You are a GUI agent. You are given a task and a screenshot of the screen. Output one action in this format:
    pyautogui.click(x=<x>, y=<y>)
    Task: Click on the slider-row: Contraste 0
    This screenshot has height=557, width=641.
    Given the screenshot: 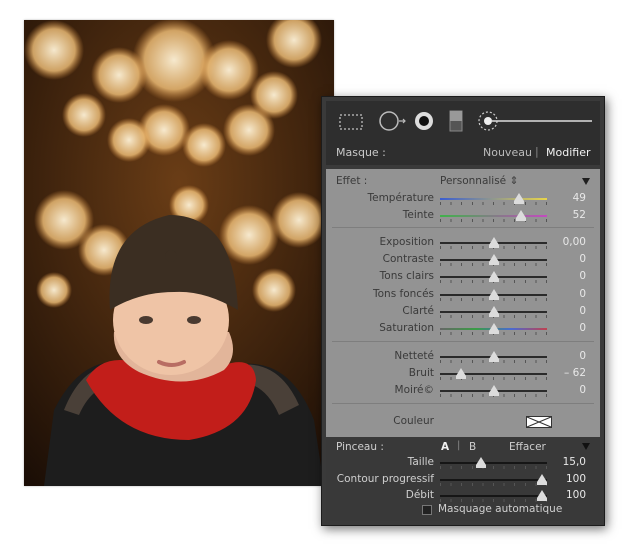 What is the action you would take?
    pyautogui.click(x=463, y=260)
    